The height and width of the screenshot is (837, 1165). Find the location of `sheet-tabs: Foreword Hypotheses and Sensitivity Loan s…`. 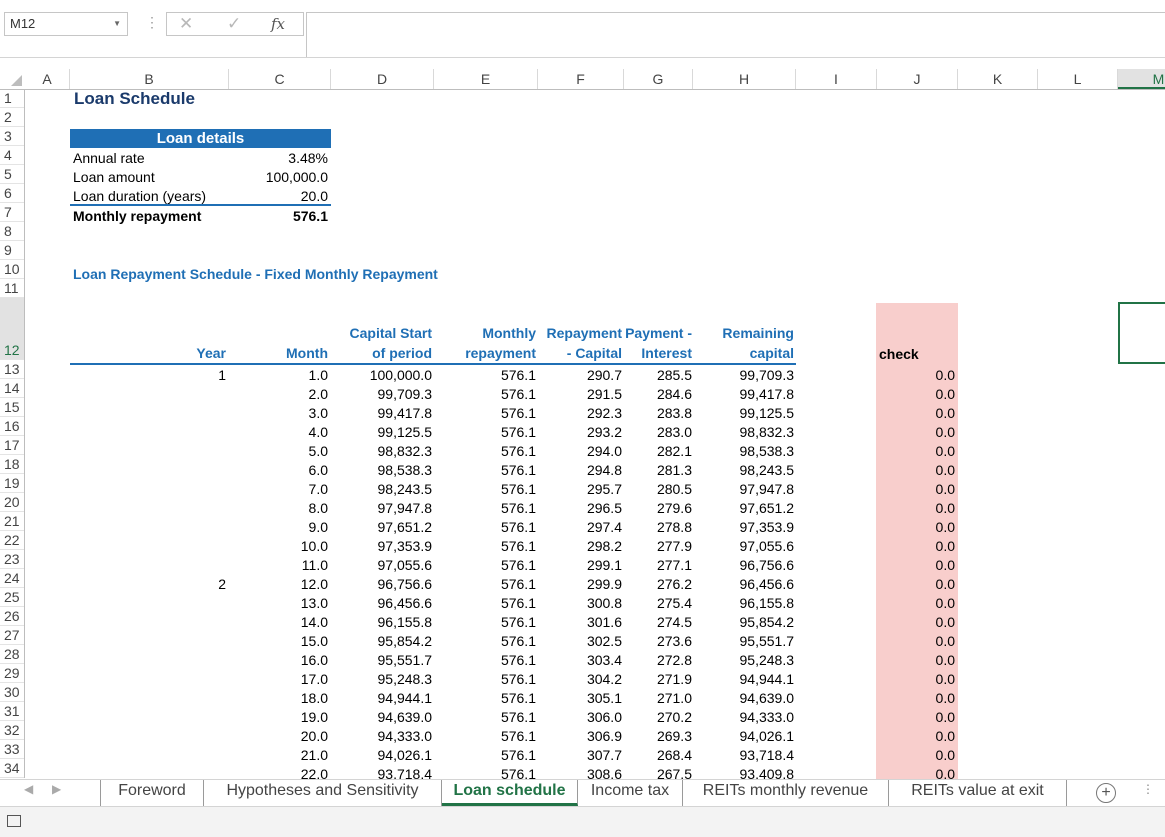

sheet-tabs: Foreword Hypotheses and Sensitivity Loan s… is located at coordinates (583, 793).